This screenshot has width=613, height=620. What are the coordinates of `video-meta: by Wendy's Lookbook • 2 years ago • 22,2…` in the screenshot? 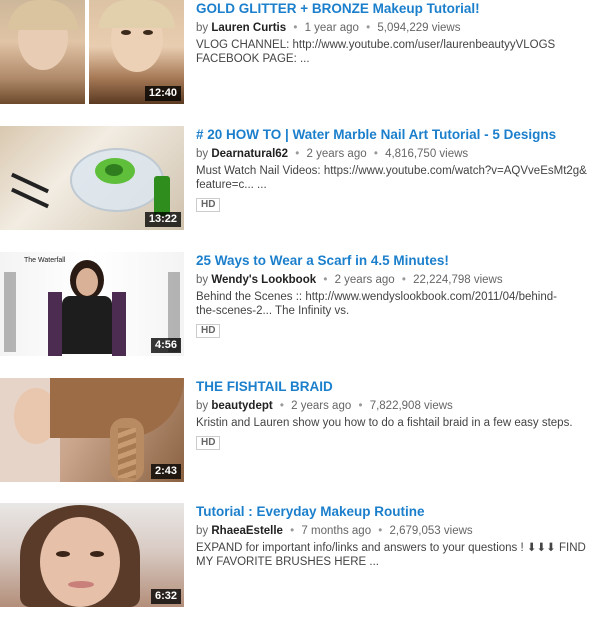 It's located at (349, 280).